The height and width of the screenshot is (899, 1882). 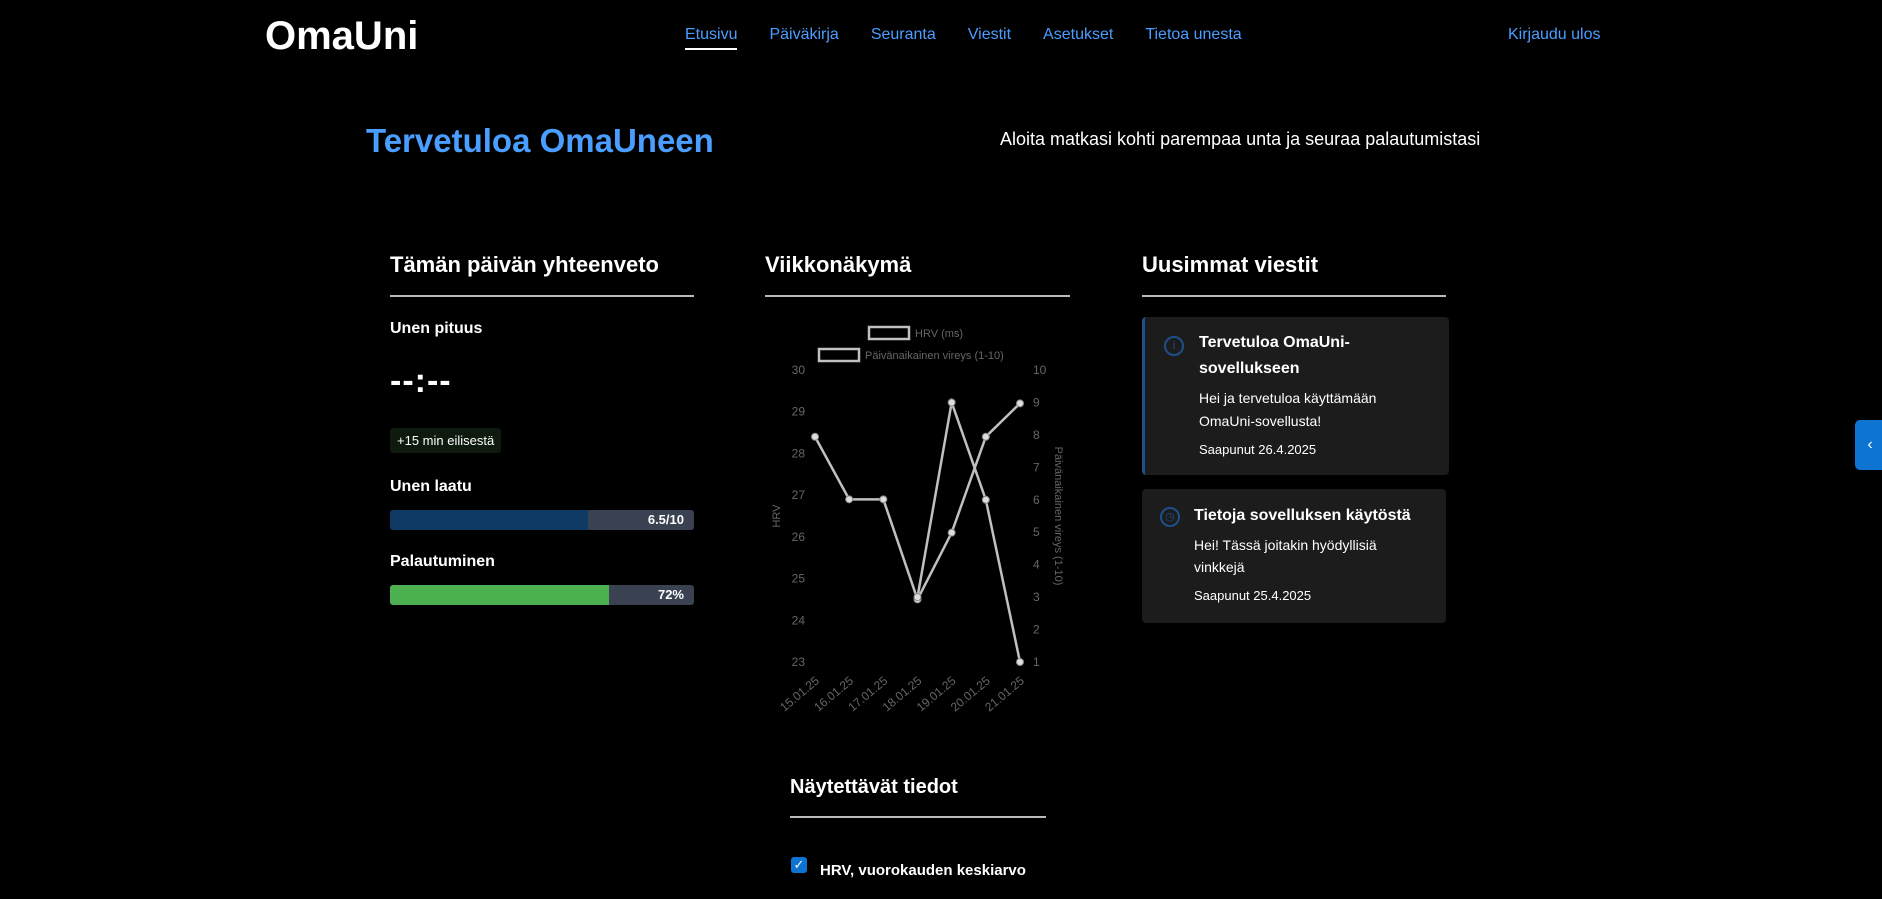 I want to click on message-body: Hei ja tervetuloa käyttämään, so click(x=1288, y=398).